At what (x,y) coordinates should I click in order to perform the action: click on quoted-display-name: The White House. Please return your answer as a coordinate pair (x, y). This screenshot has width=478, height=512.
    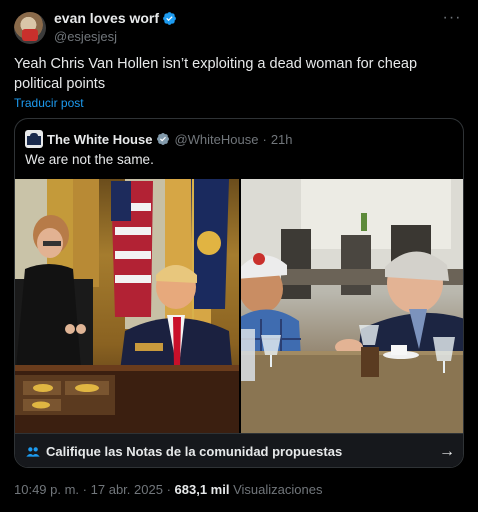
    Looking at the image, I should click on (100, 139).